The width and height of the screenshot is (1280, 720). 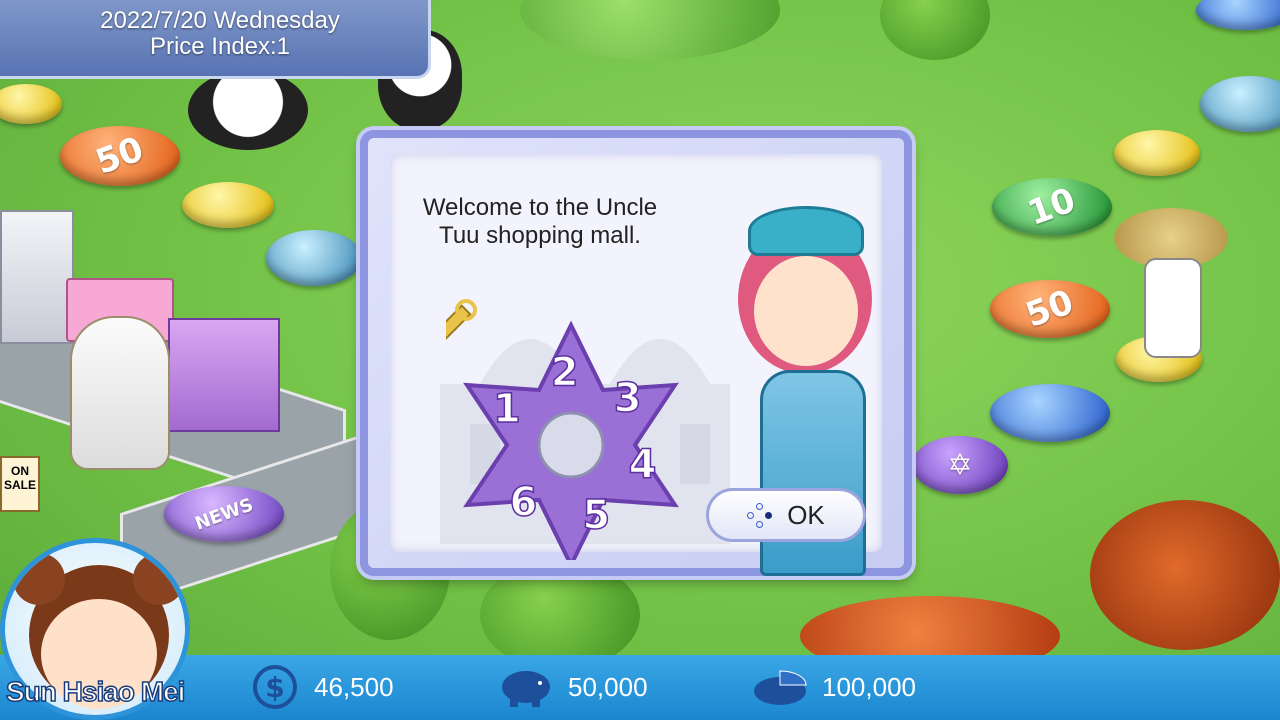 I want to click on pie-chart-icon, so click(x=780, y=687).